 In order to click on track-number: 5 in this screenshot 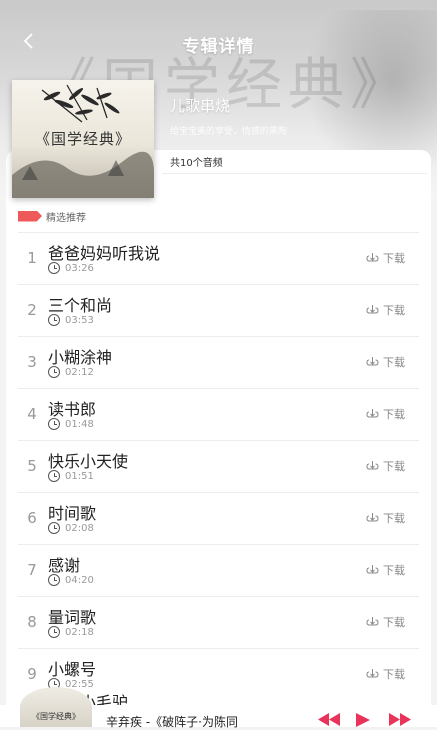, I will do `click(32, 466)`.